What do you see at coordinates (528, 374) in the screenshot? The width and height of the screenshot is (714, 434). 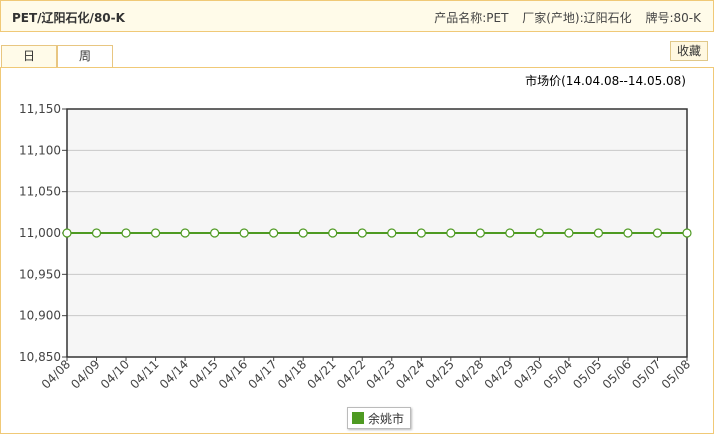 I see `x-tick-label: 04/30` at bounding box center [528, 374].